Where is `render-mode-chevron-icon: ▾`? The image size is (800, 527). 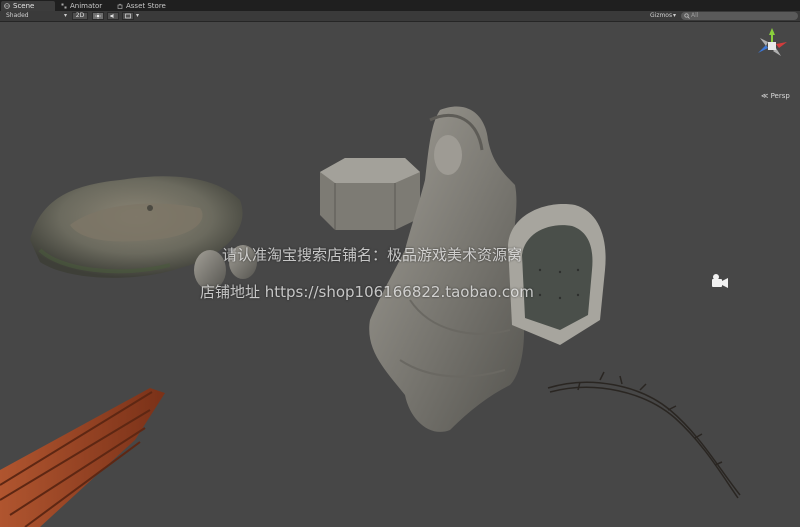
render-mode-chevron-icon: ▾ is located at coordinates (65, 16).